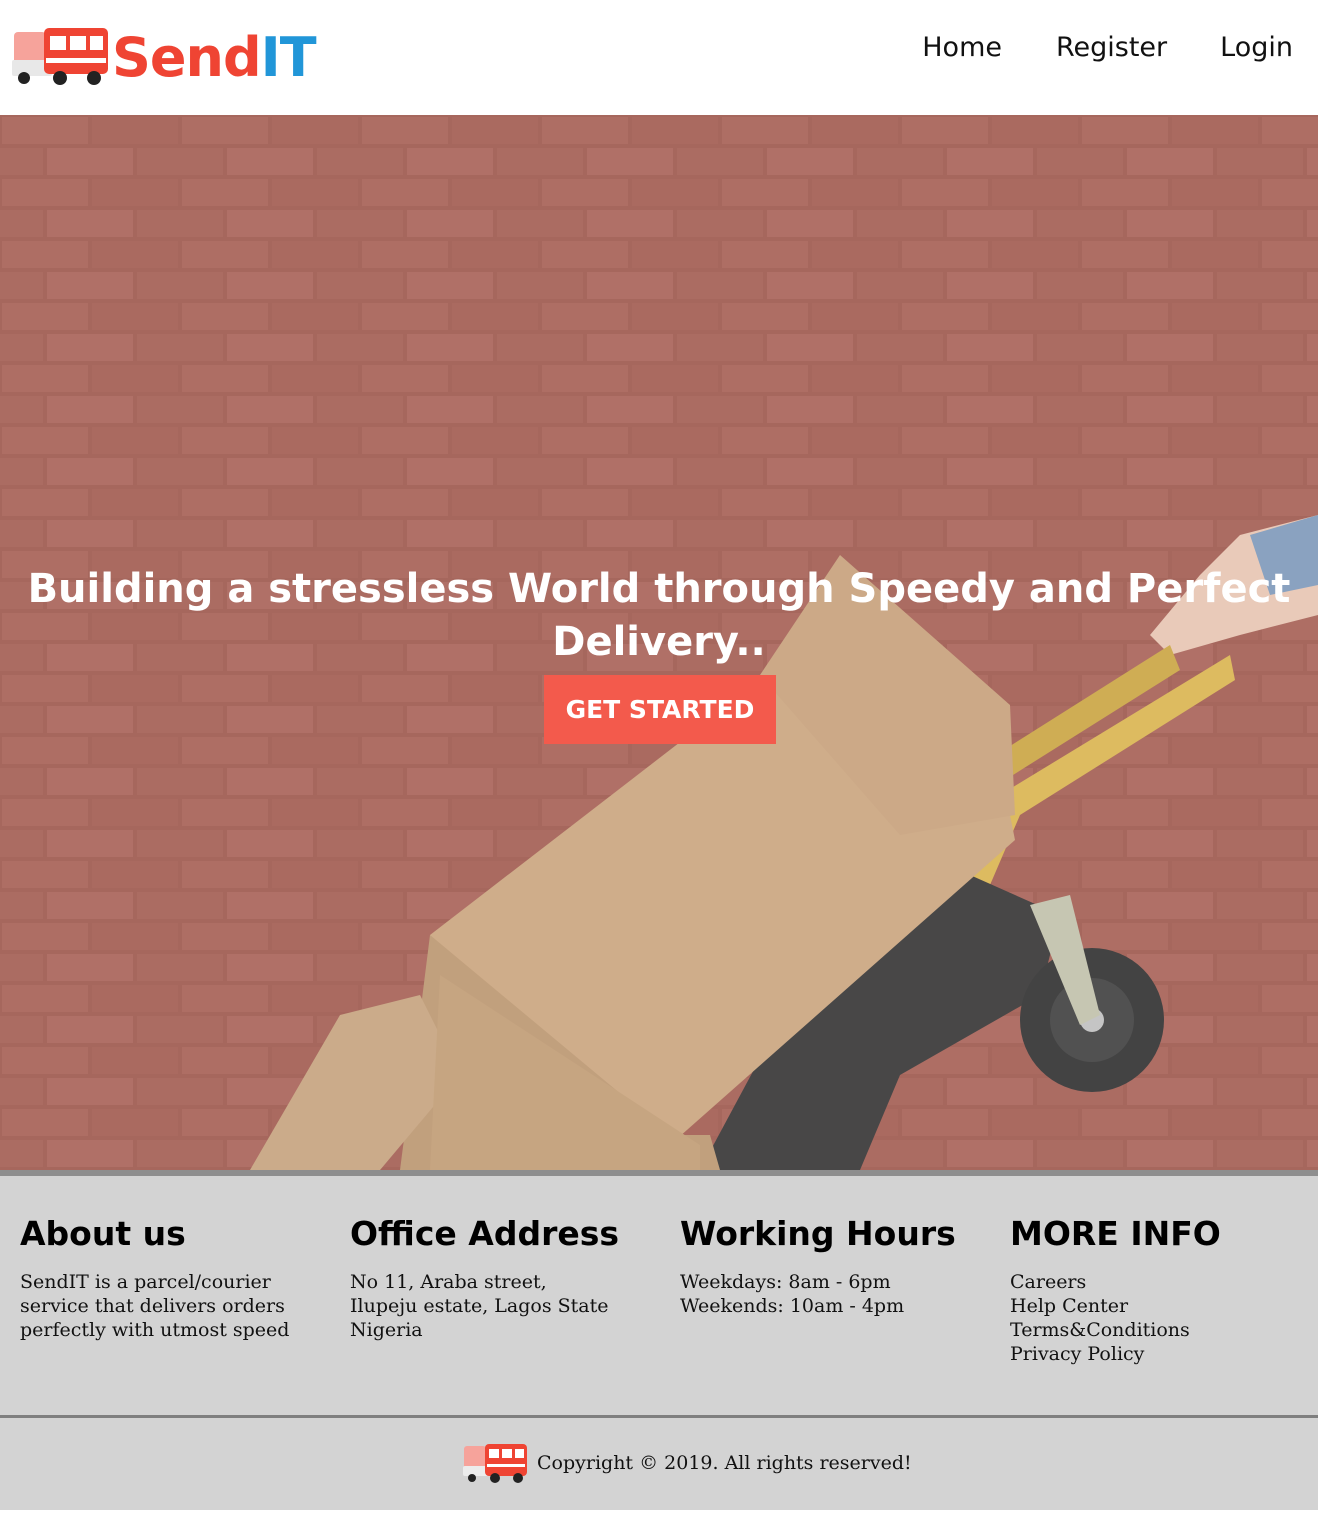  I want to click on terms-conditions-link: Terms&Conditions, so click(1160, 1330).